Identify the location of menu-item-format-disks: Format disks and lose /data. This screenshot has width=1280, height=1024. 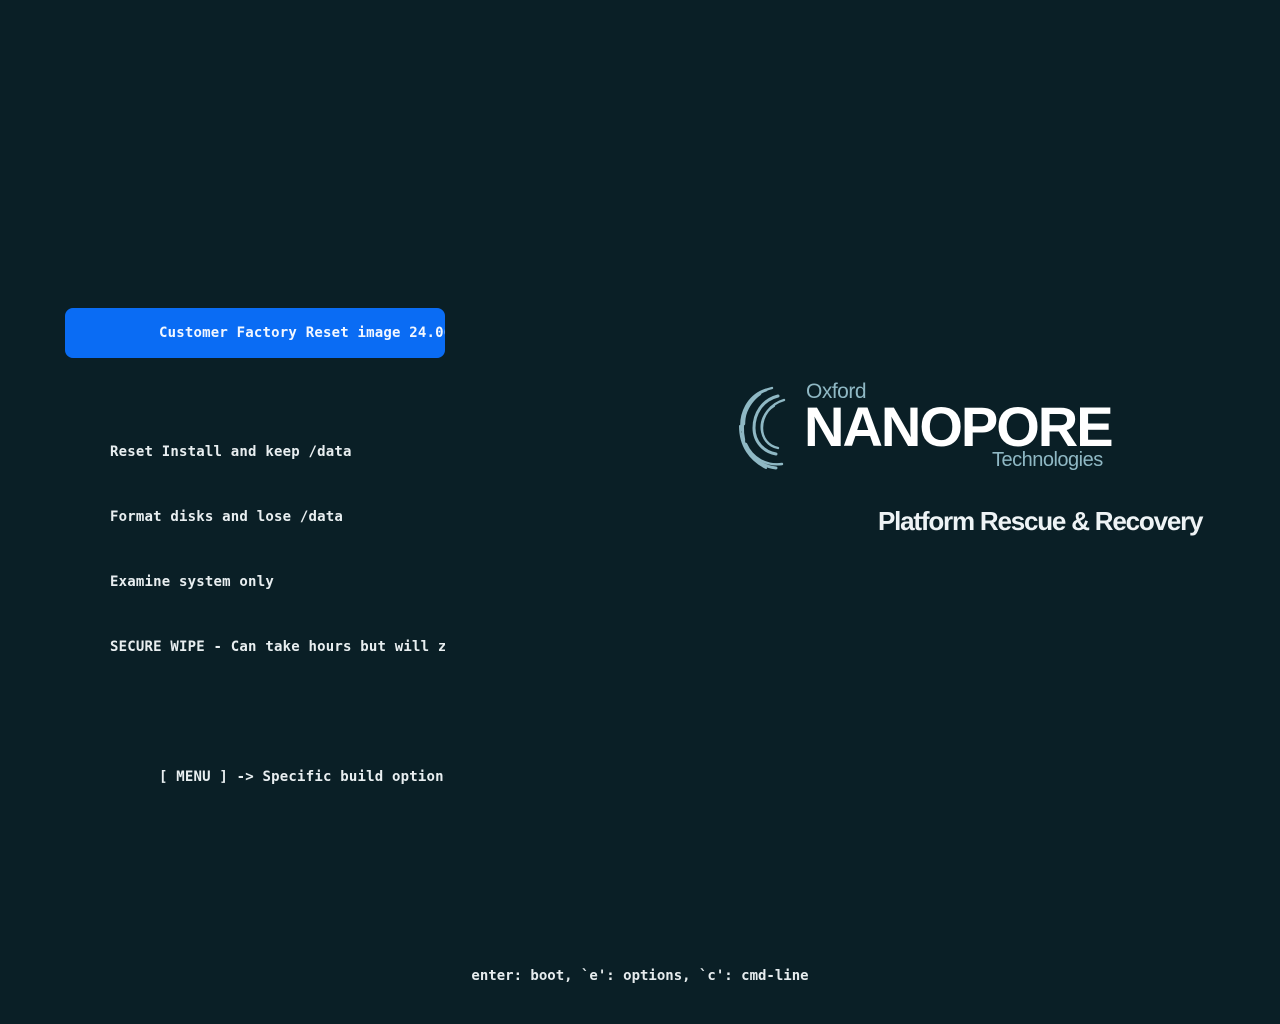
(255, 517).